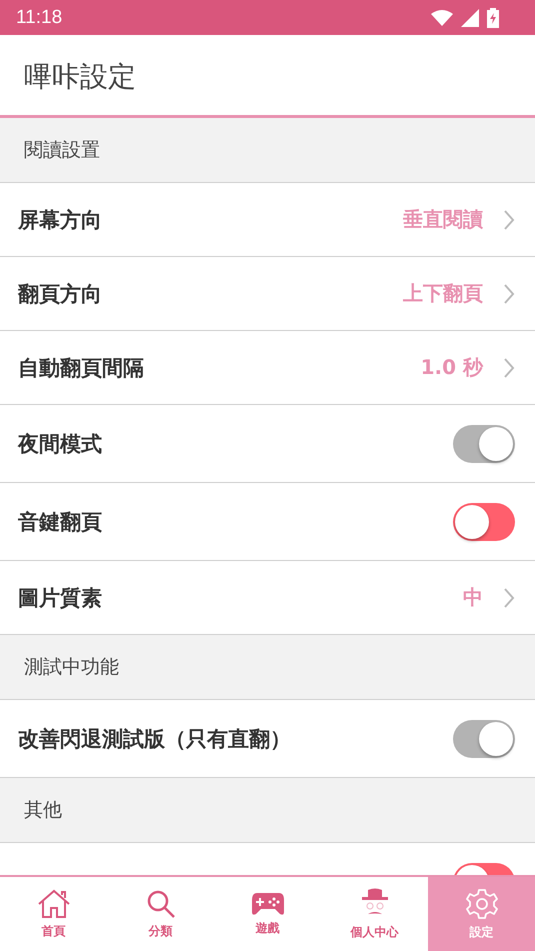 The height and width of the screenshot is (951, 535). What do you see at coordinates (54, 931) in the screenshot?
I see `nav-label: 首頁` at bounding box center [54, 931].